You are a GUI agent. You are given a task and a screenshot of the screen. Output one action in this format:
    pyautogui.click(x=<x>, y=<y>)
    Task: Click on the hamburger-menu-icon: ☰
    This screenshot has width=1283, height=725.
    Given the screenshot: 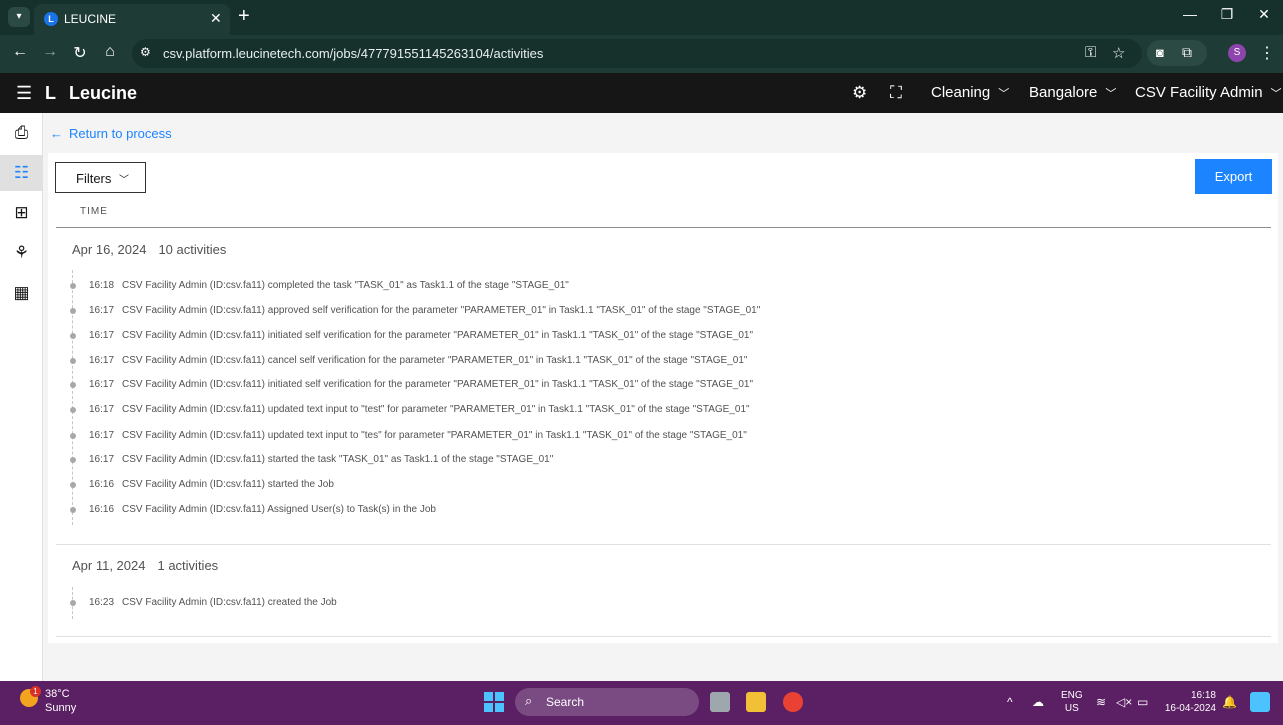 What is the action you would take?
    pyautogui.click(x=24, y=93)
    